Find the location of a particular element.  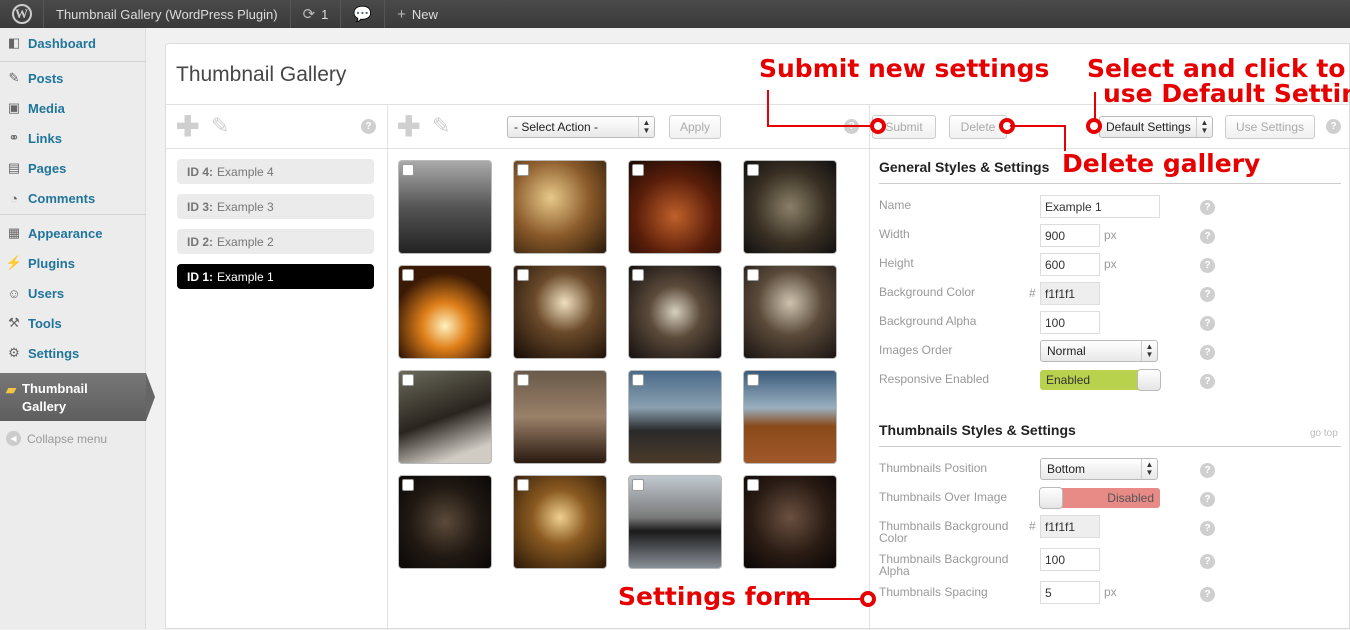

name-field: Example 1 is located at coordinates (1100, 206).